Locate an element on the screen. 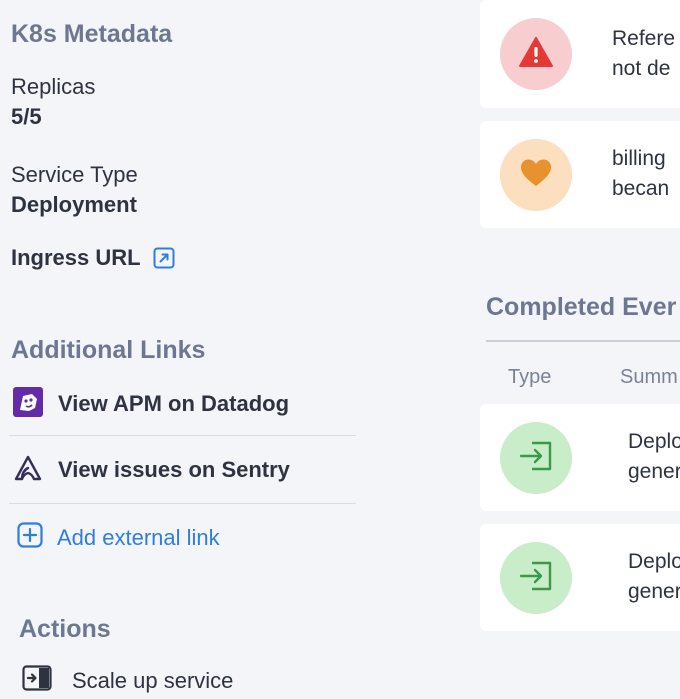 This screenshot has width=680, height=699. column-header-type: Type is located at coordinates (529, 377).